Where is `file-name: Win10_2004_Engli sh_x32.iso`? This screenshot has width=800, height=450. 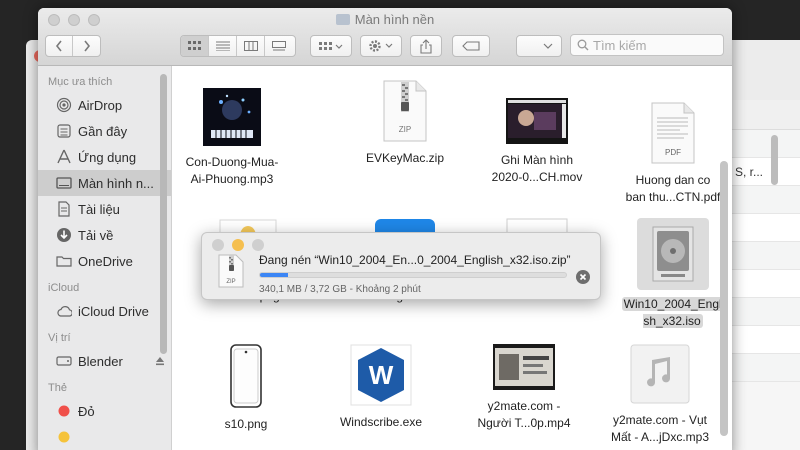
file-name: Win10_2004_Engli sh_x32.iso is located at coordinates (673, 312).